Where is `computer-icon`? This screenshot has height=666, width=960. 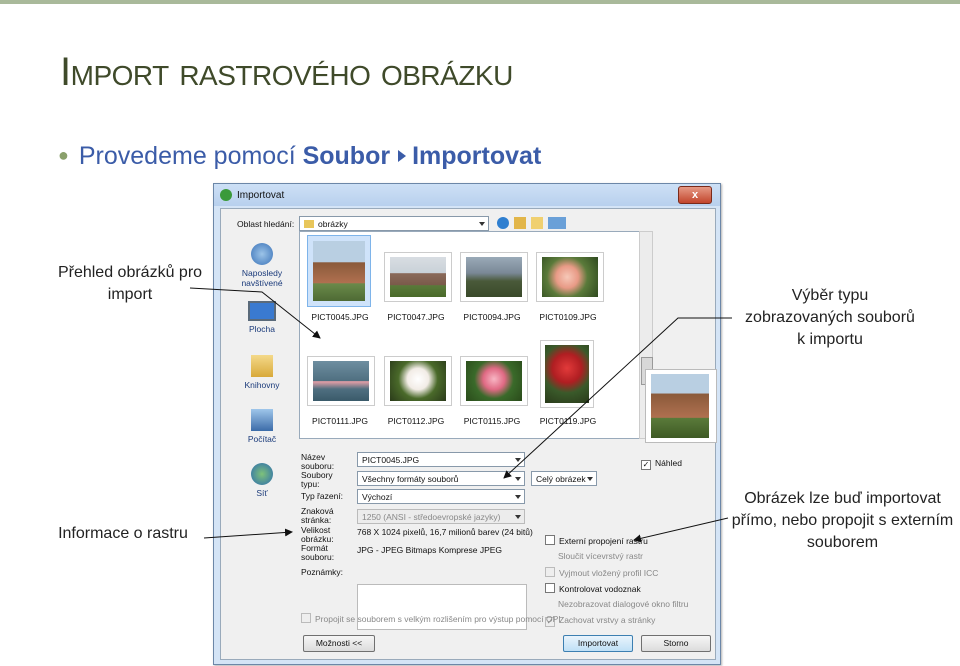 computer-icon is located at coordinates (262, 420).